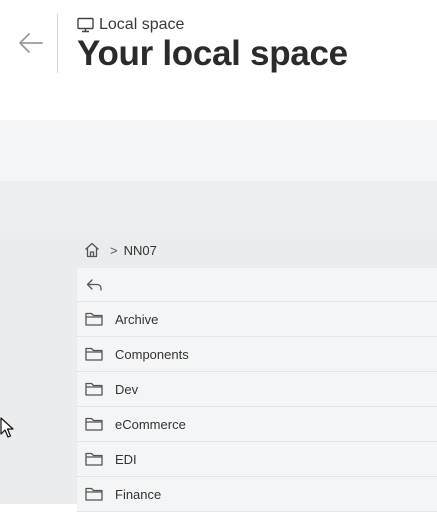 The height and width of the screenshot is (512, 437). Describe the element at coordinates (127, 389) in the screenshot. I see `list-item-label: Dev` at that location.